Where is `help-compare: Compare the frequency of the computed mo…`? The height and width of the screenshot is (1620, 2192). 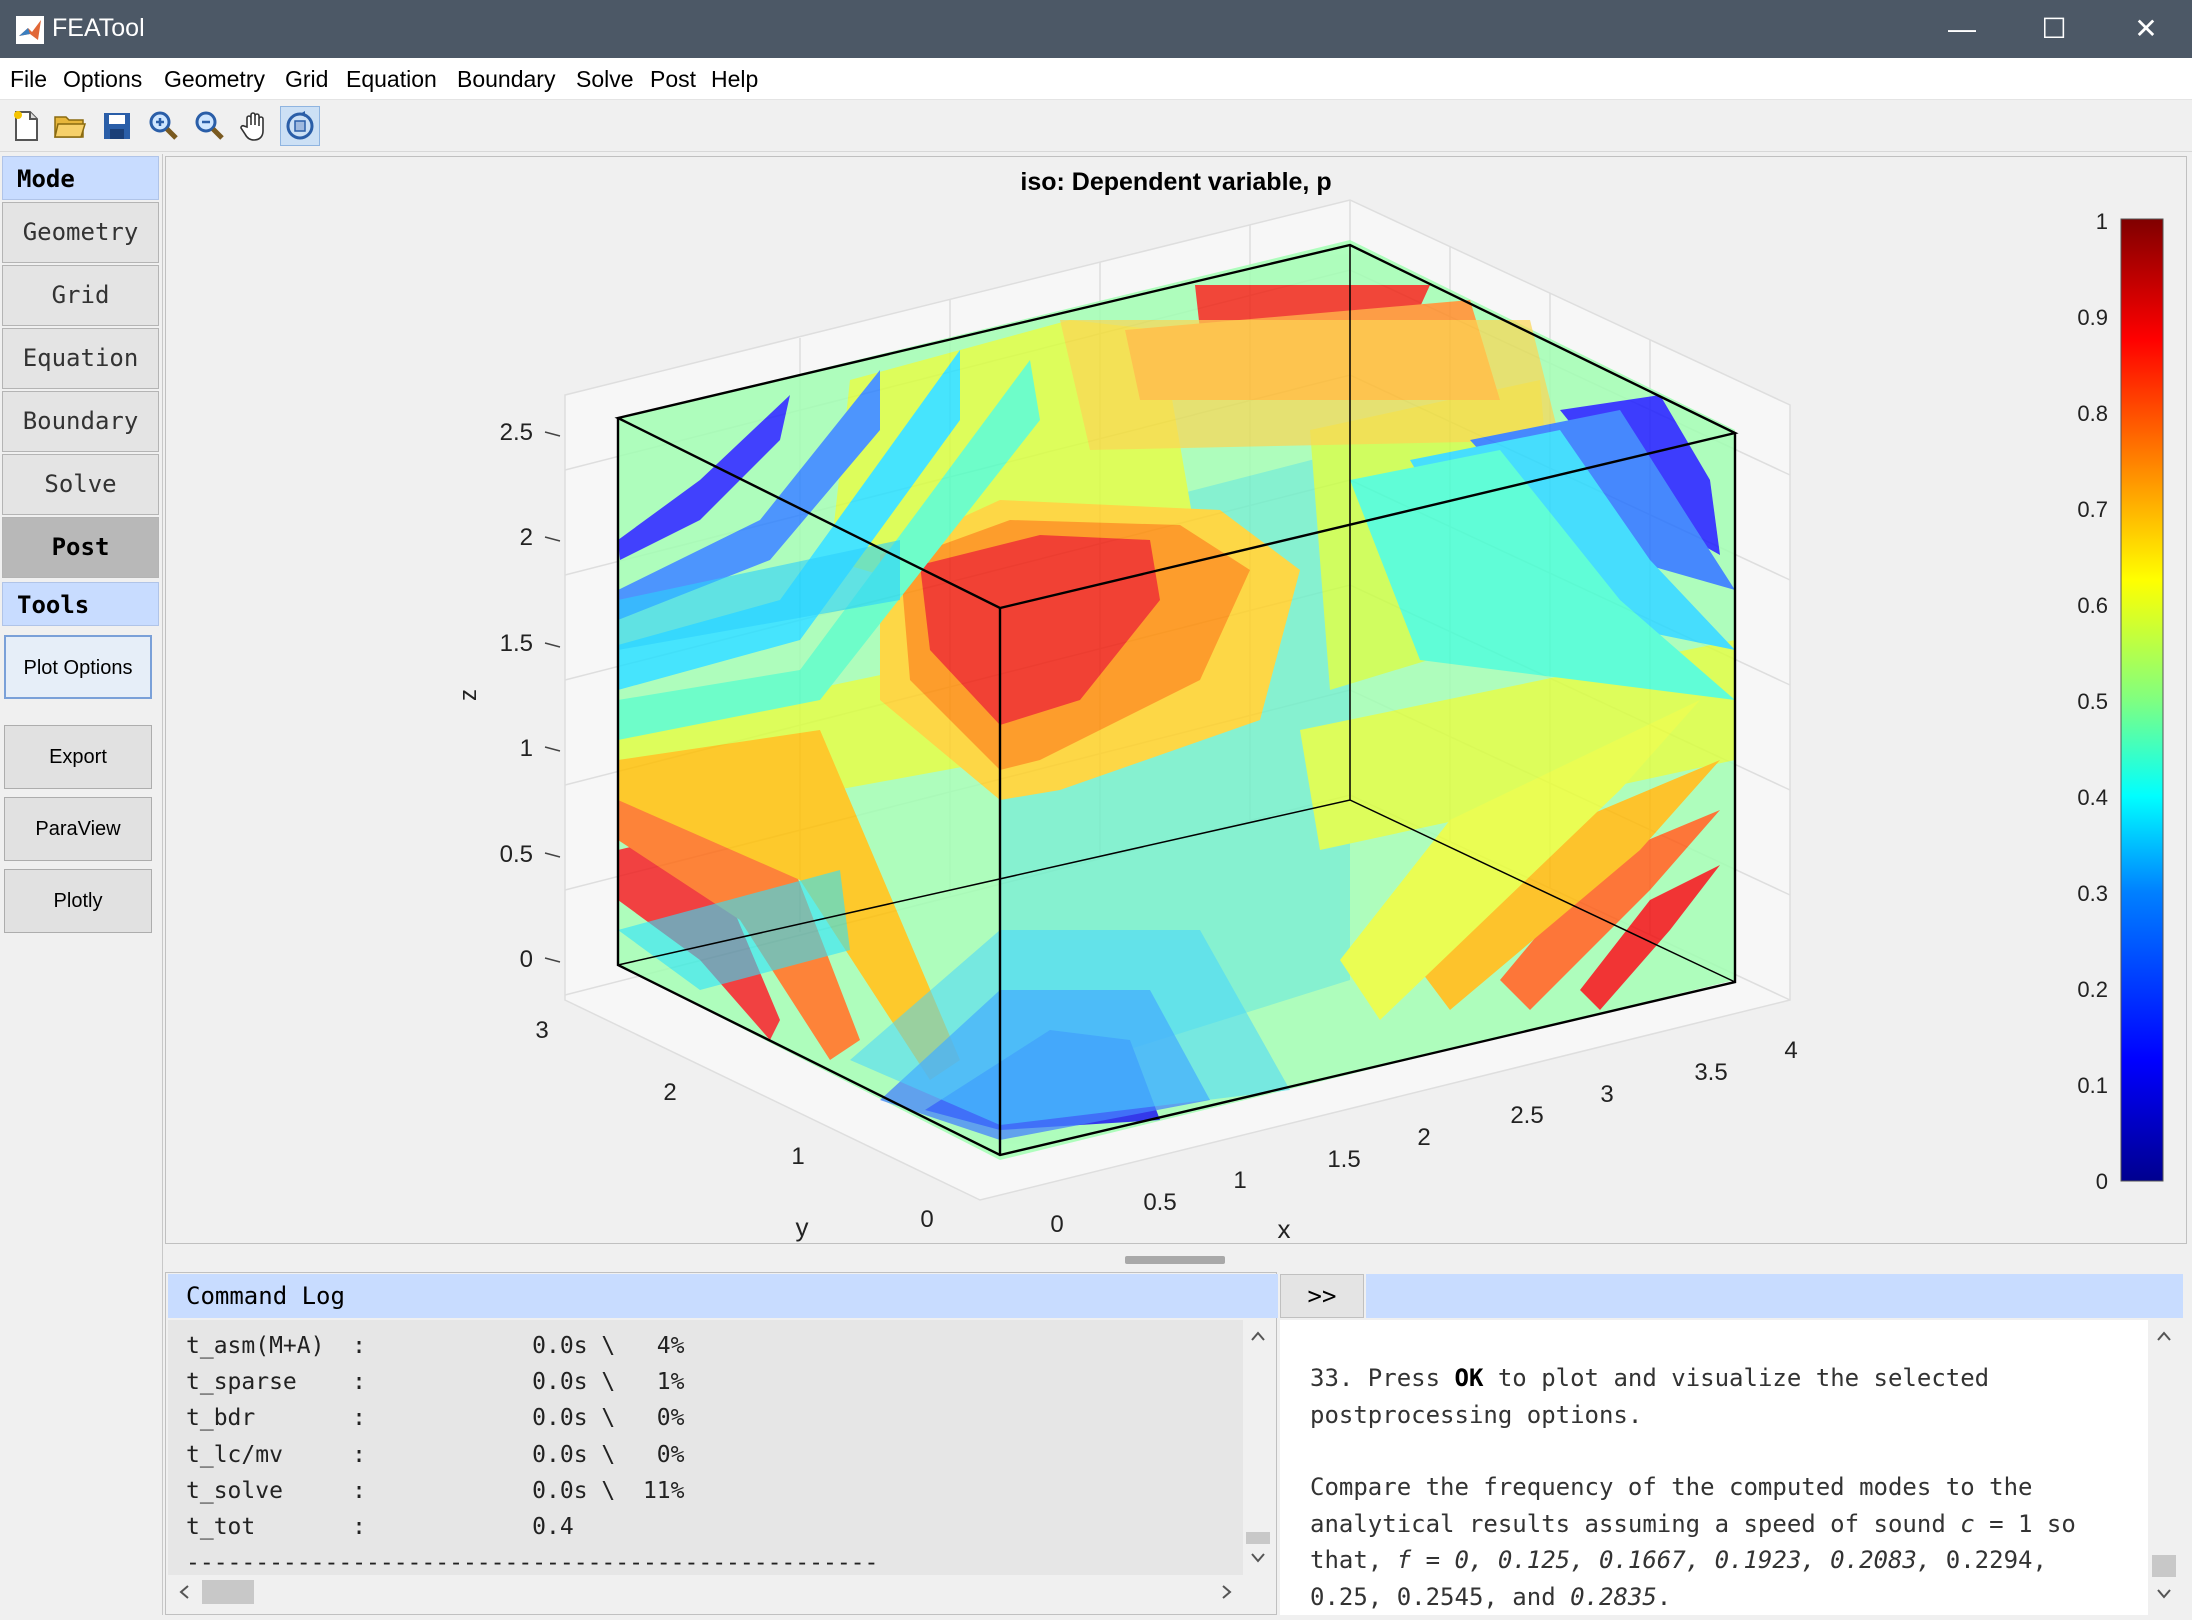 help-compare: Compare the frequency of the computed mo… is located at coordinates (1715, 1542).